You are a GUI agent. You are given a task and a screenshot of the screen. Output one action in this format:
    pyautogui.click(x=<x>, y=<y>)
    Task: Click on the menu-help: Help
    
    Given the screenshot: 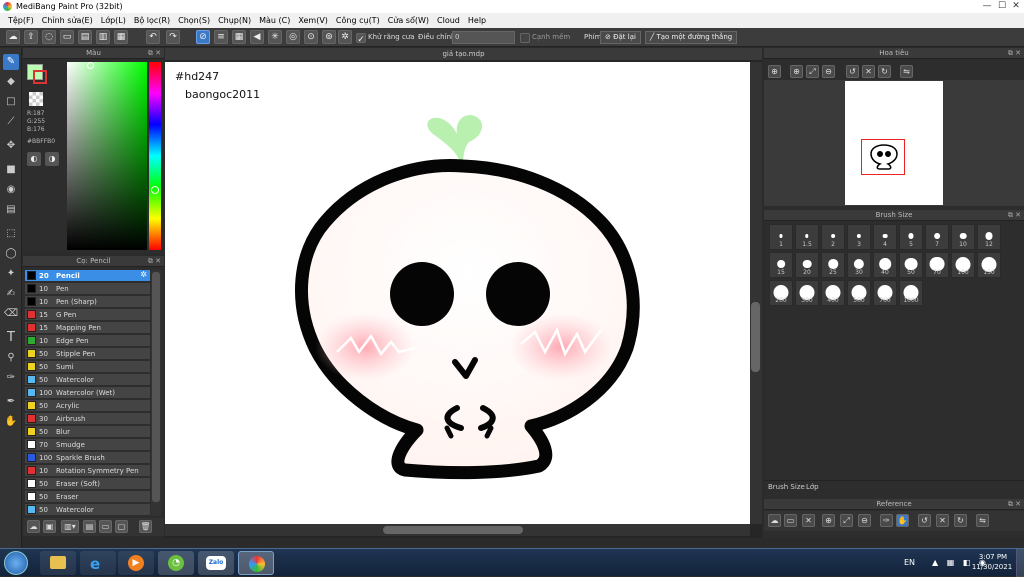 What is the action you would take?
    pyautogui.click(x=477, y=20)
    